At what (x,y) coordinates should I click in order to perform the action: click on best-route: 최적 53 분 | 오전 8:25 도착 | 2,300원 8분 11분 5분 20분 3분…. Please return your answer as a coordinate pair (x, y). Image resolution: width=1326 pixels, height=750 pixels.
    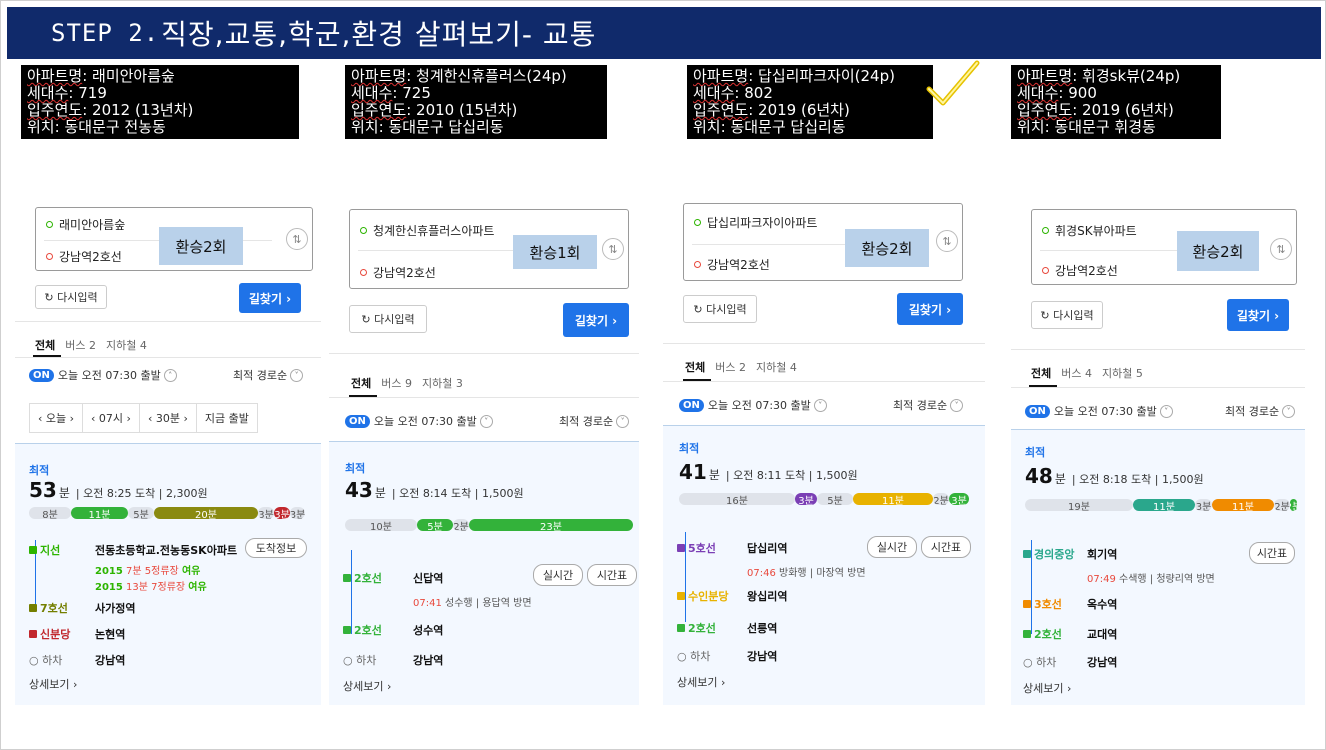
    Looking at the image, I should click on (168, 574).